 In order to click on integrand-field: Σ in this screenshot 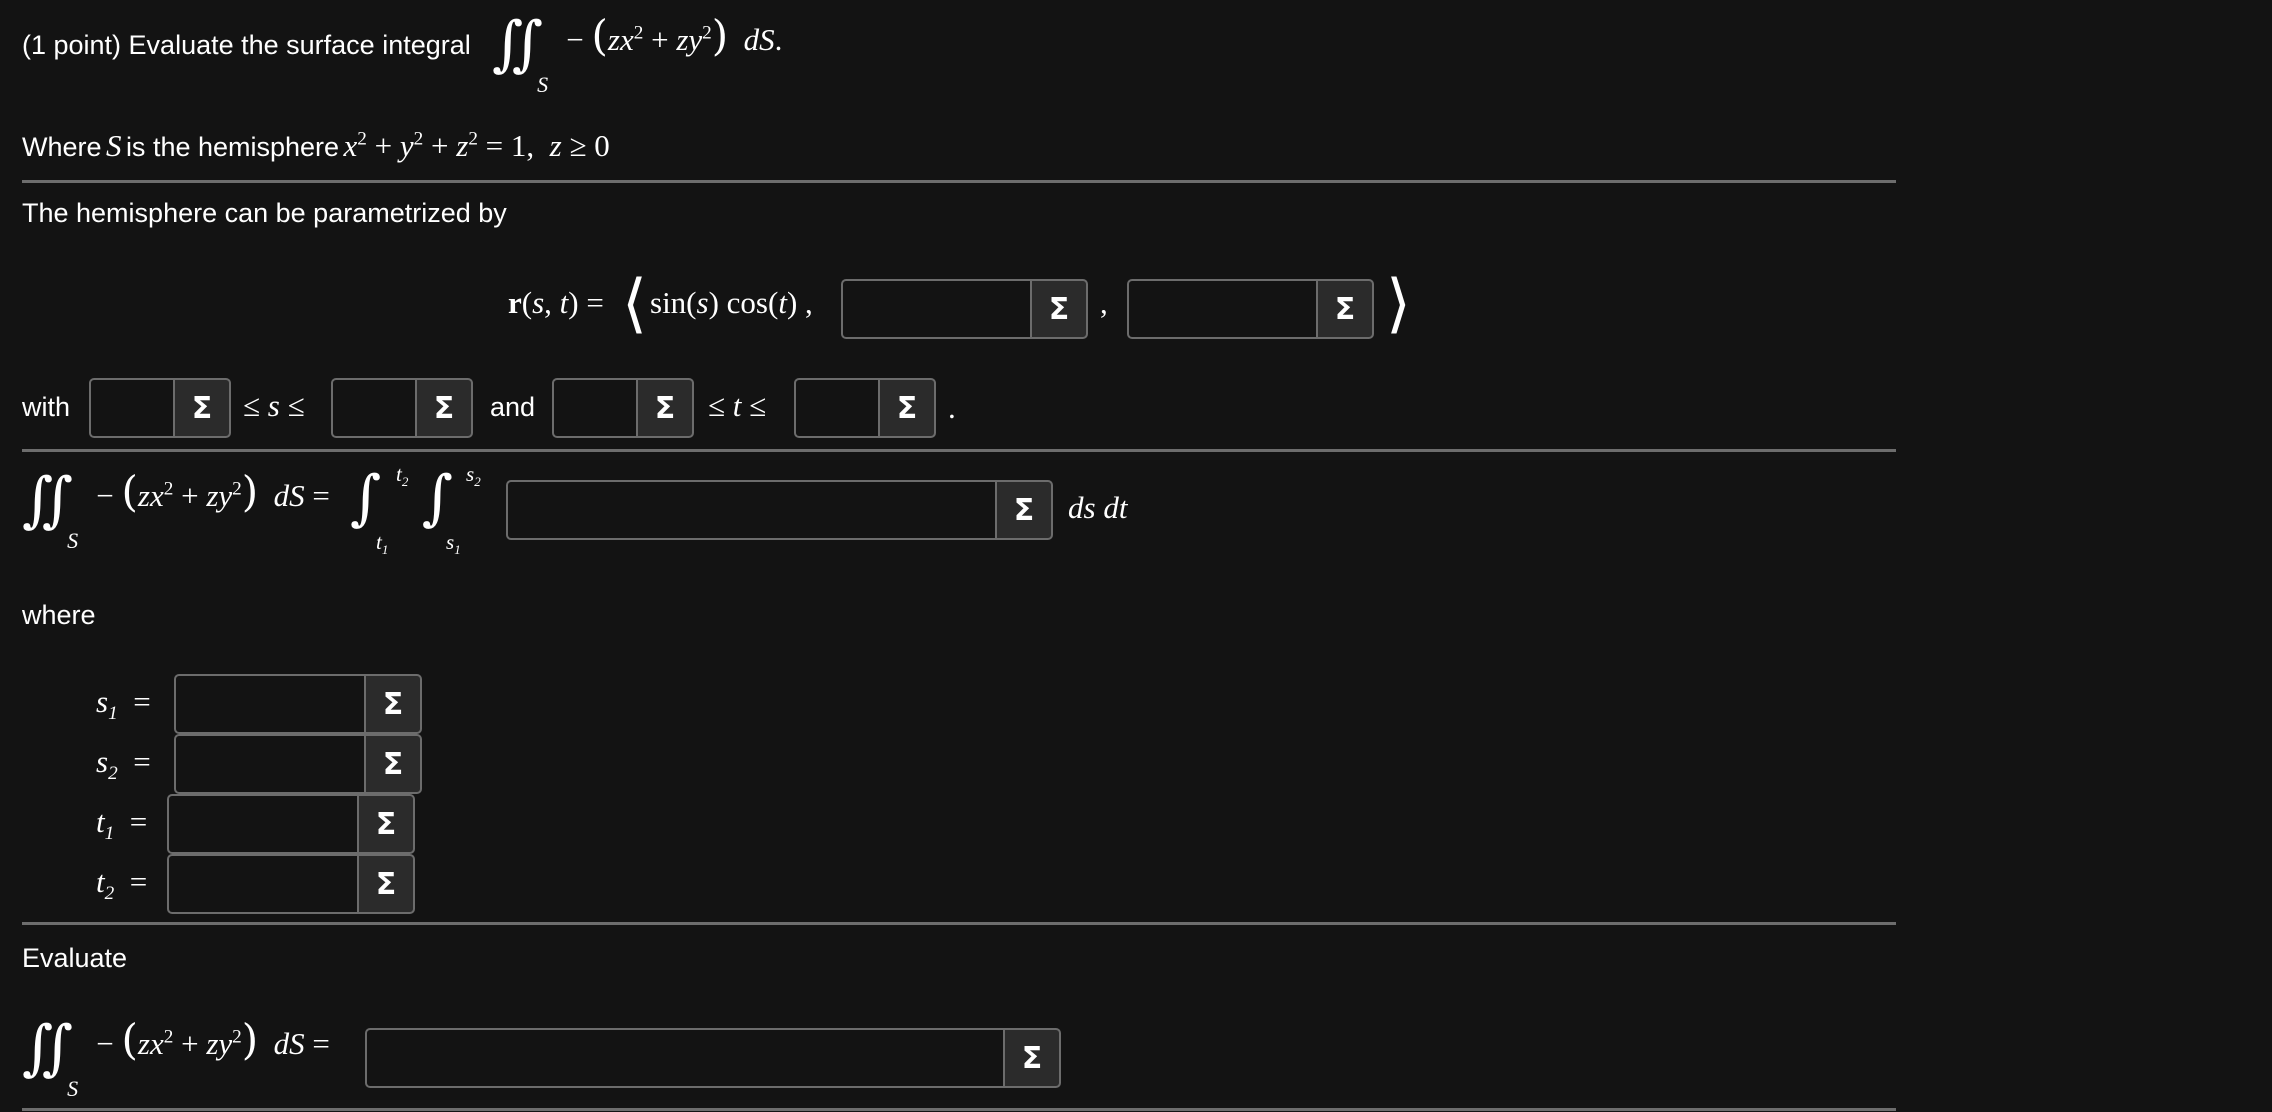, I will do `click(779, 510)`.